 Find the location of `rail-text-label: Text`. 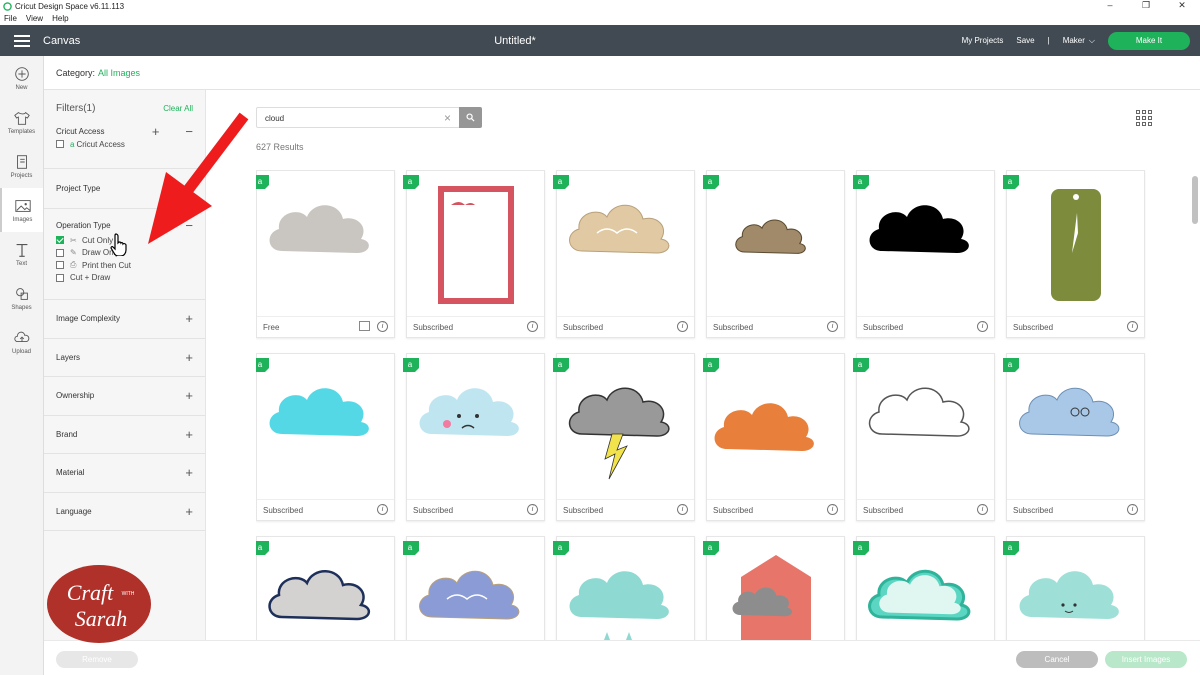

rail-text-label: Text is located at coordinates (21, 264).